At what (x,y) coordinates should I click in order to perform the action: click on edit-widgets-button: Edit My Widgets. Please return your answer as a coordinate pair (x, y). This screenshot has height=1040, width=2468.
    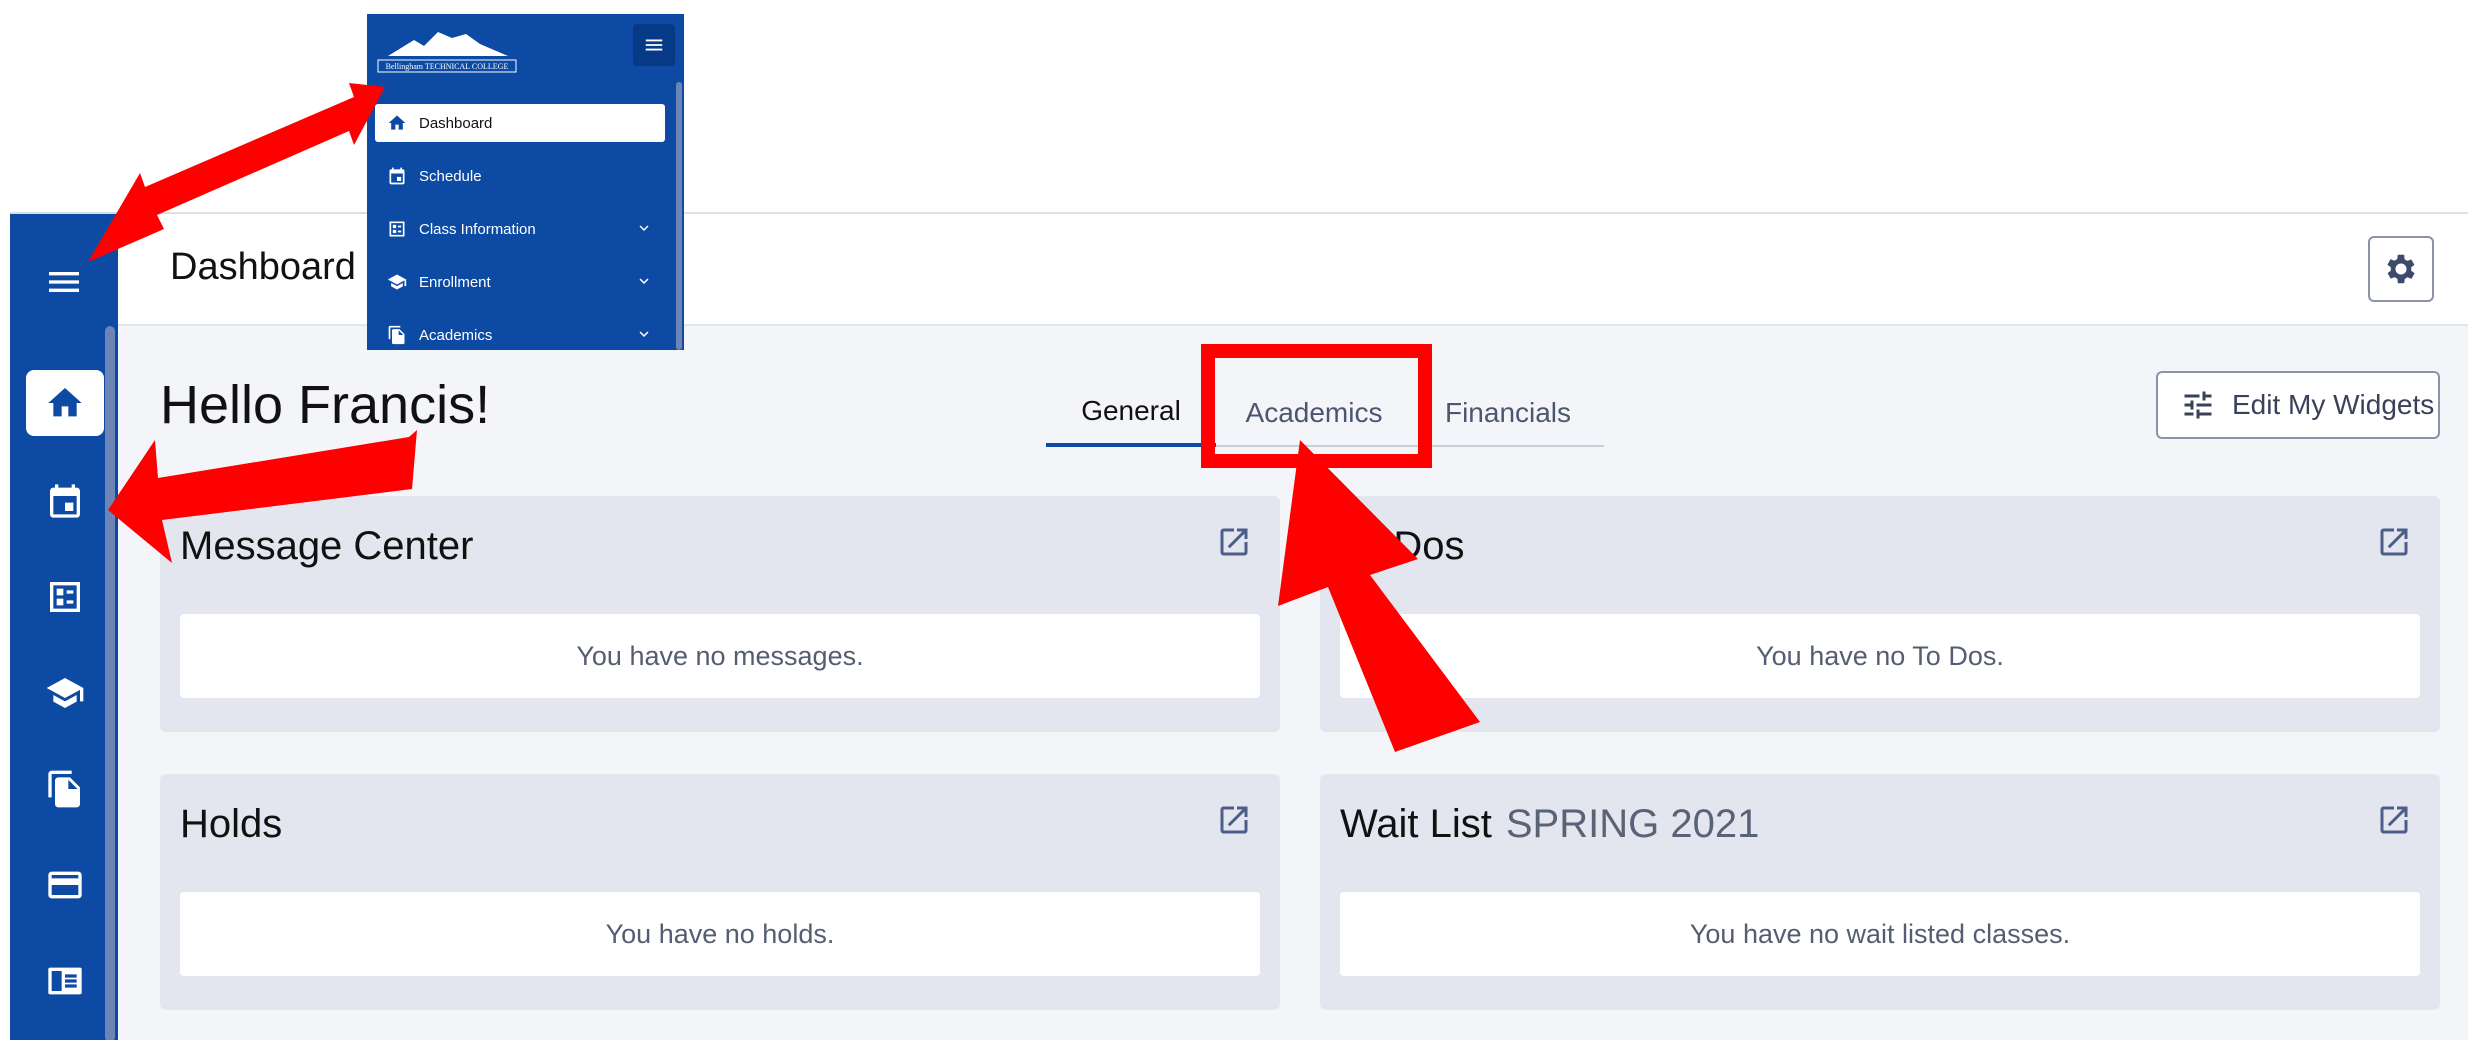
    Looking at the image, I should click on (2298, 405).